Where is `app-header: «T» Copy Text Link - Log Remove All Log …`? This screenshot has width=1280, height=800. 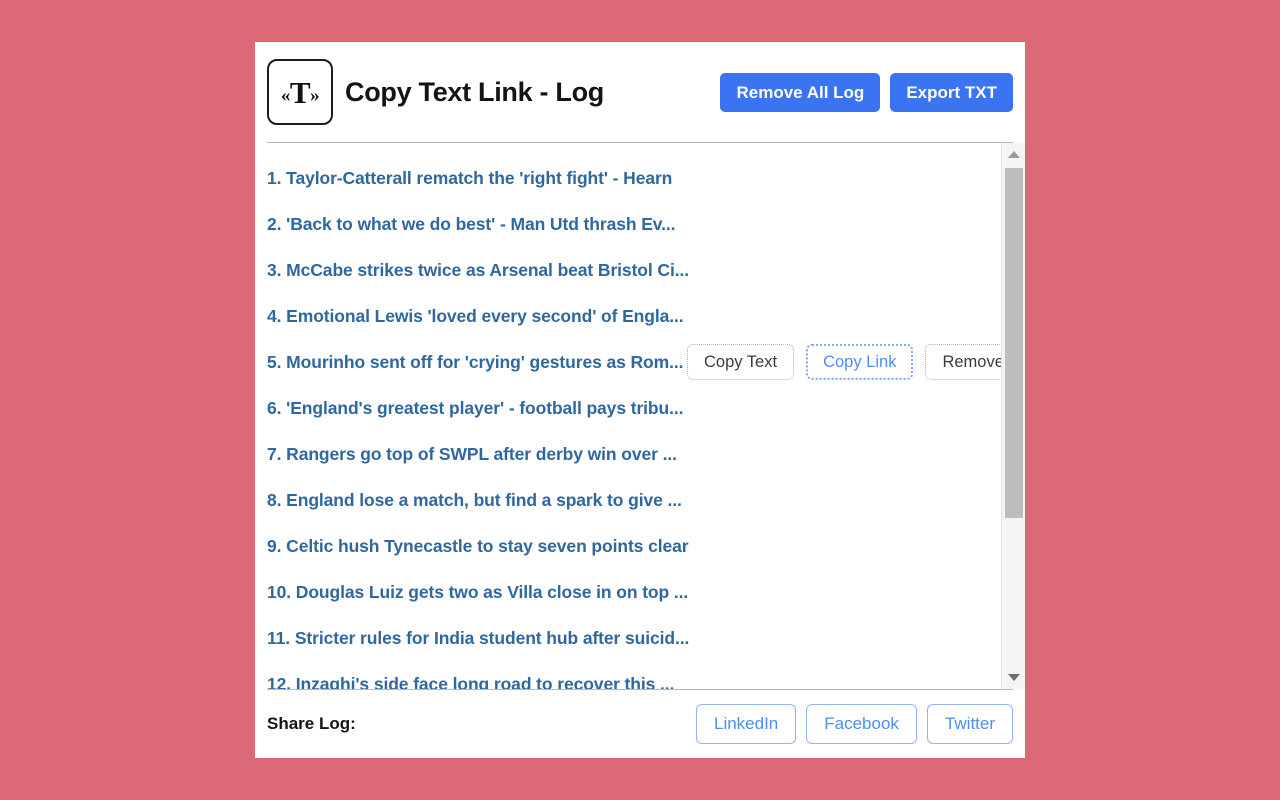
app-header: «T» Copy Text Link - Log Remove All Log … is located at coordinates (640, 92).